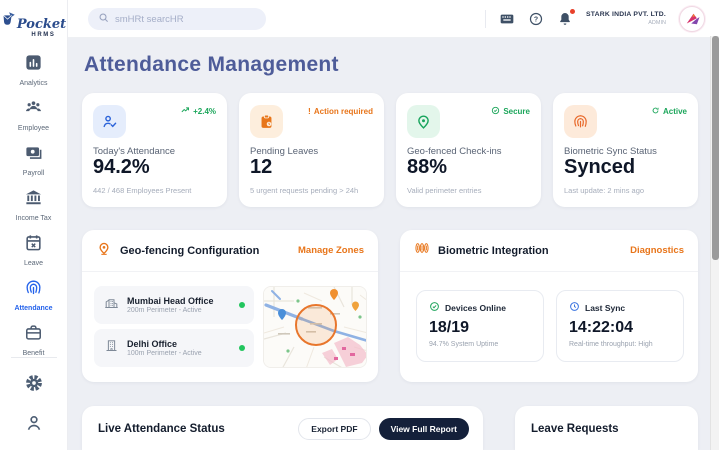 The image size is (719, 450). What do you see at coordinates (573, 11) in the screenshot?
I see `notification-badge-dot` at bounding box center [573, 11].